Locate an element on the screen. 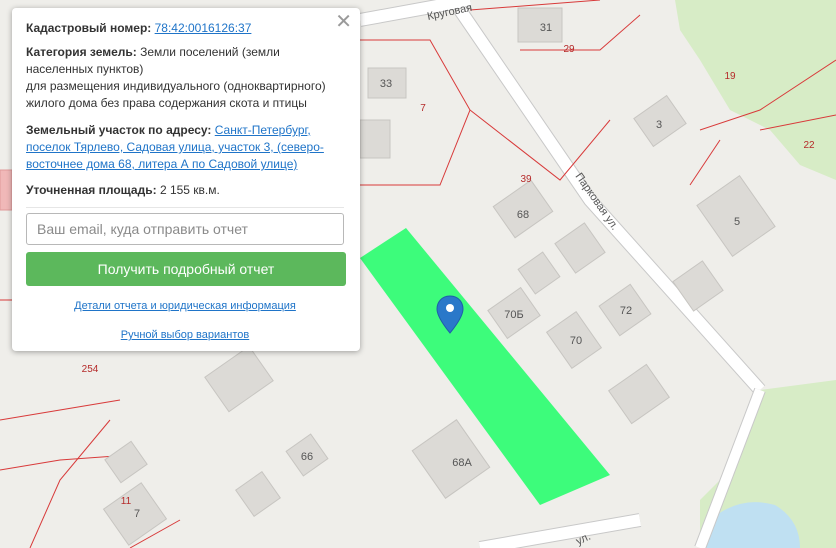  report-details-link: Детали отчета и юридическая информация is located at coordinates (185, 306).